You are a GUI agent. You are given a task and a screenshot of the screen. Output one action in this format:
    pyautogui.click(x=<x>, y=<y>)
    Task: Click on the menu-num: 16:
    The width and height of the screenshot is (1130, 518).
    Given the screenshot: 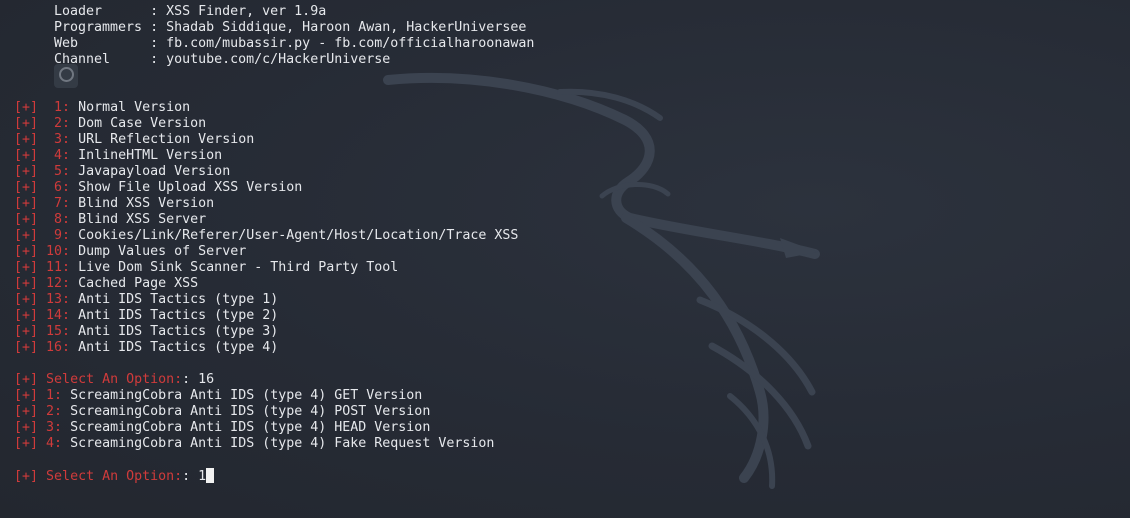 What is the action you would take?
    pyautogui.click(x=58, y=347)
    